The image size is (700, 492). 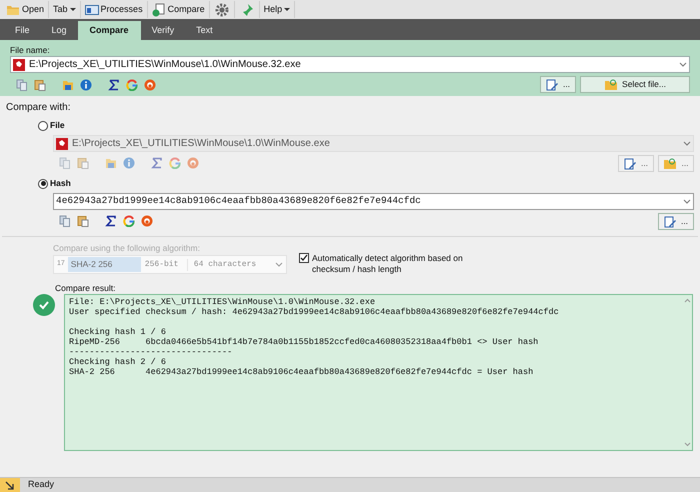 I want to click on toolbar-button: Processes, so click(x=114, y=9).